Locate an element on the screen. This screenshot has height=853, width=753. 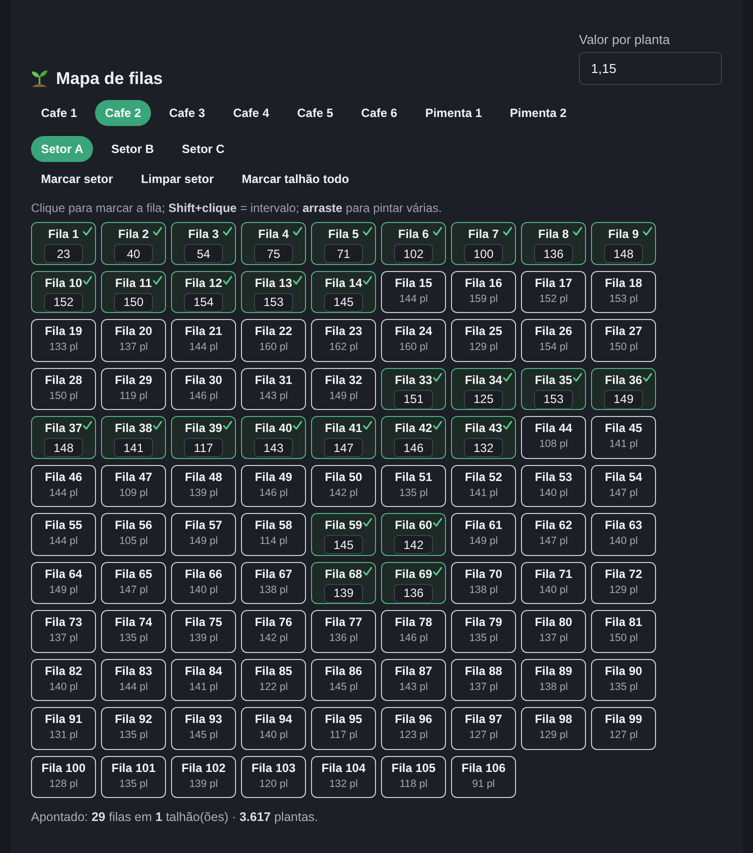
row-tile: Fila 39 117 is located at coordinates (203, 437).